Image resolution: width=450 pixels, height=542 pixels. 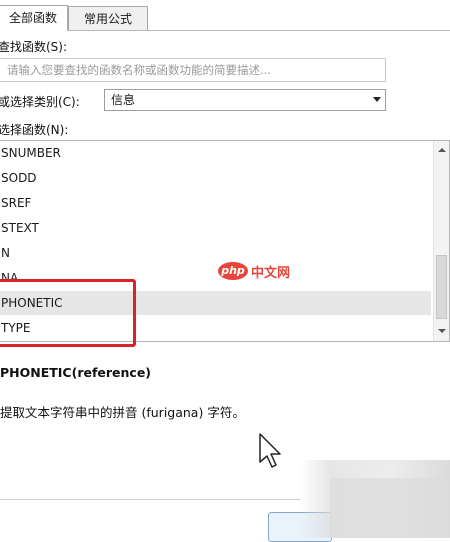 I want to click on function-signature: PHONETIC(reference), so click(x=76, y=372).